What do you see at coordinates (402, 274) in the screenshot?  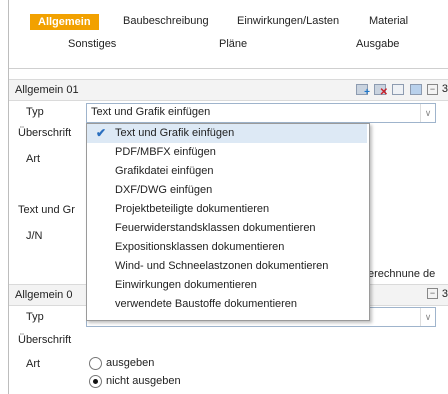 I see `background-text-fragment: erechnune de` at bounding box center [402, 274].